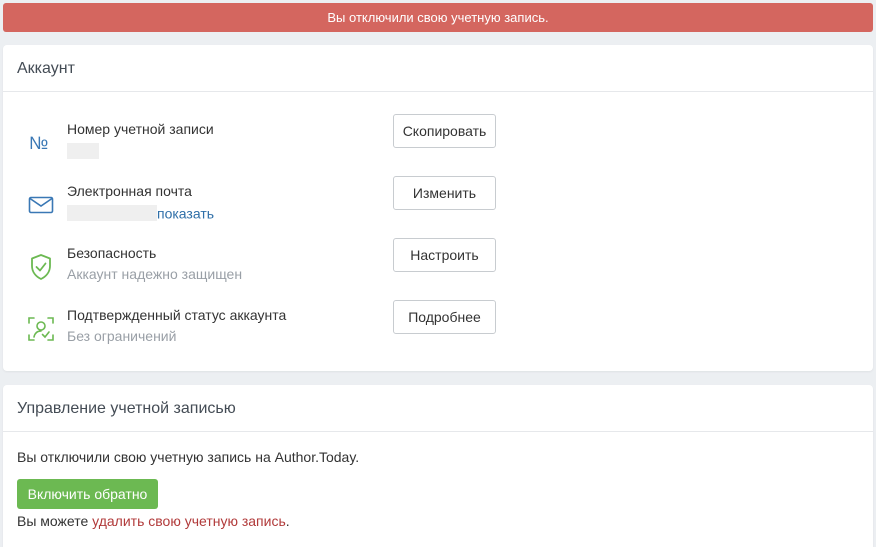  What do you see at coordinates (122, 336) in the screenshot?
I see `verified-status-value: Без ограничений` at bounding box center [122, 336].